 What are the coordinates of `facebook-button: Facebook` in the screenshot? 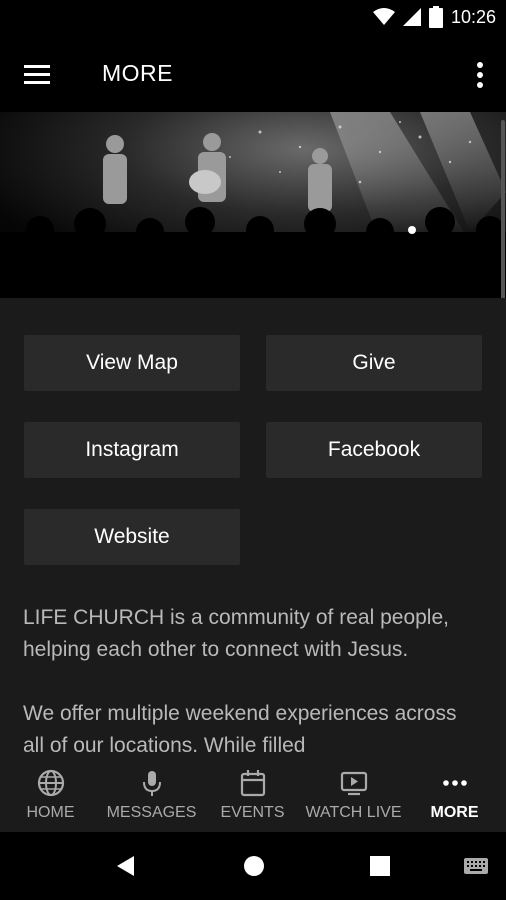 It's located at (374, 450).